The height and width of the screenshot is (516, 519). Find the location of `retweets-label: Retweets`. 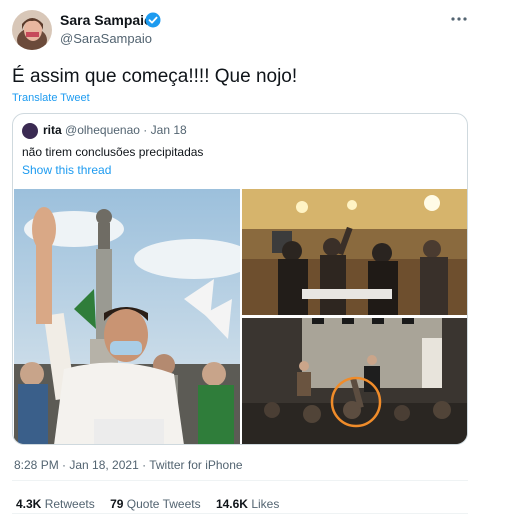

retweets-label: Retweets is located at coordinates (69, 504).